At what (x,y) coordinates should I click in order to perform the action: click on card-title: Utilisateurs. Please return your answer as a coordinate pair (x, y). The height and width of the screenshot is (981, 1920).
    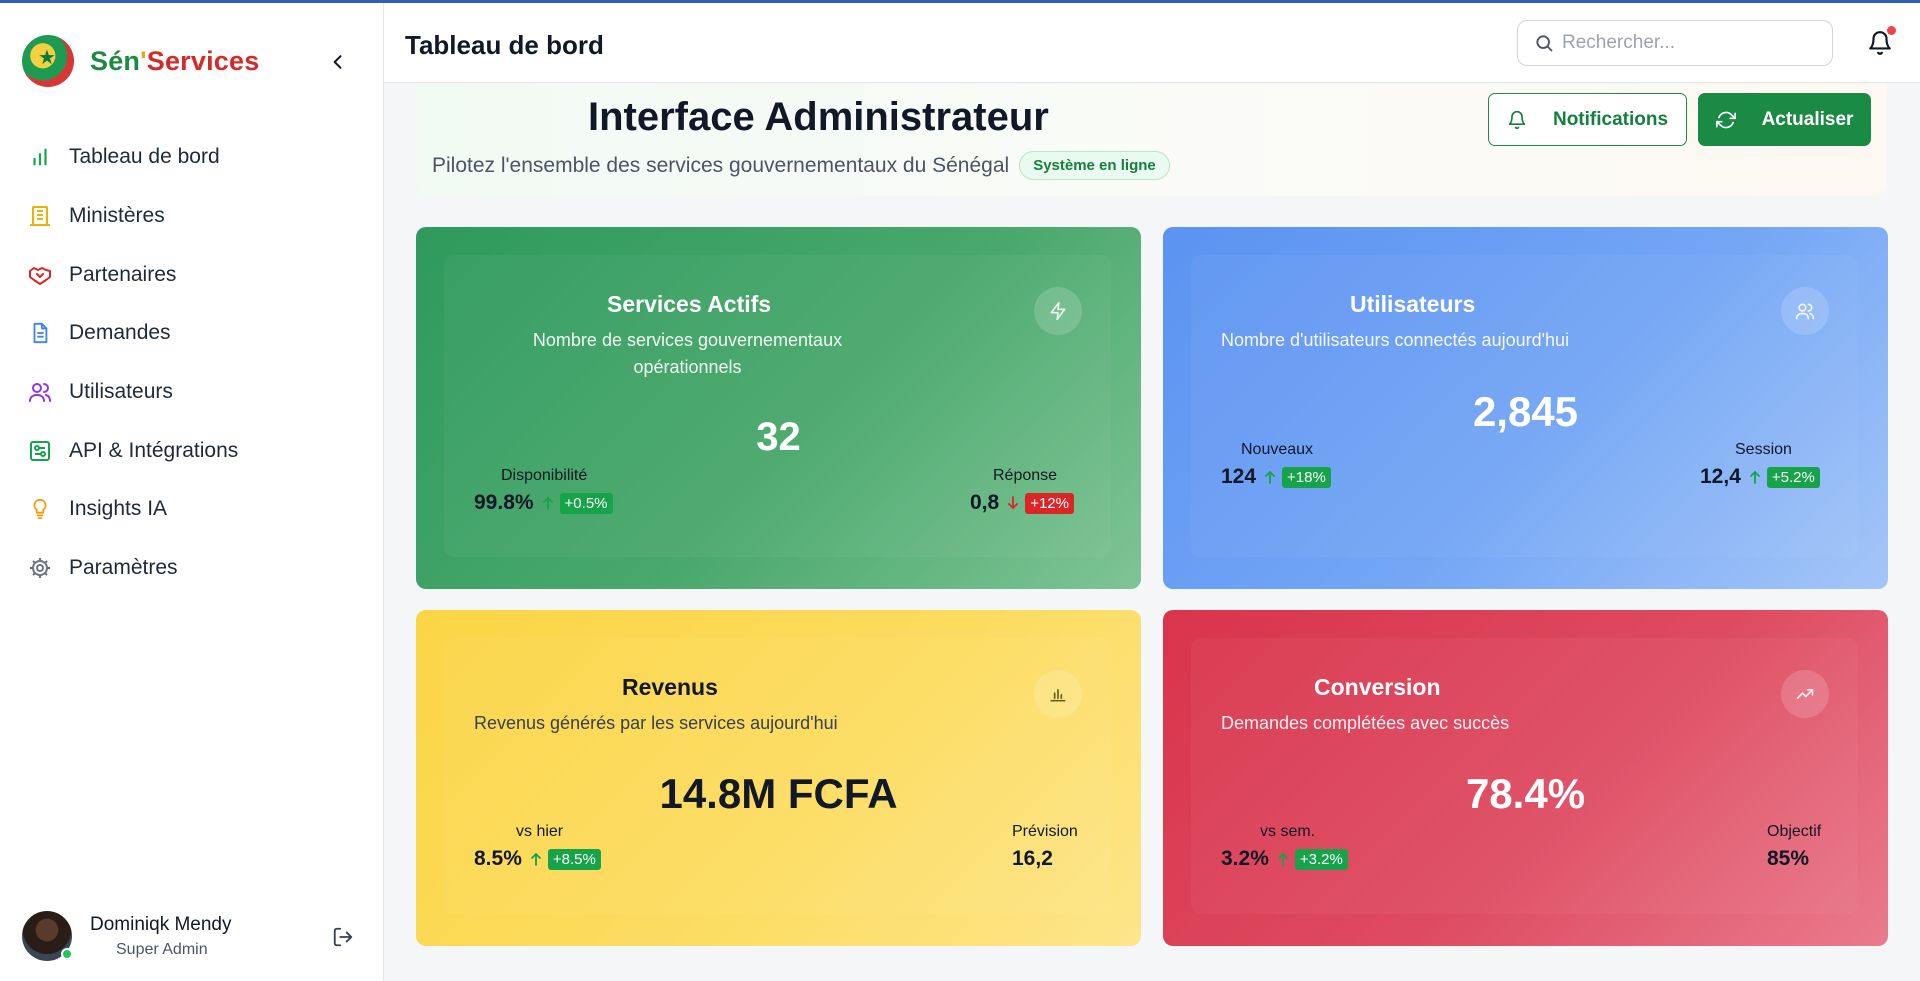
    Looking at the image, I should click on (1413, 304).